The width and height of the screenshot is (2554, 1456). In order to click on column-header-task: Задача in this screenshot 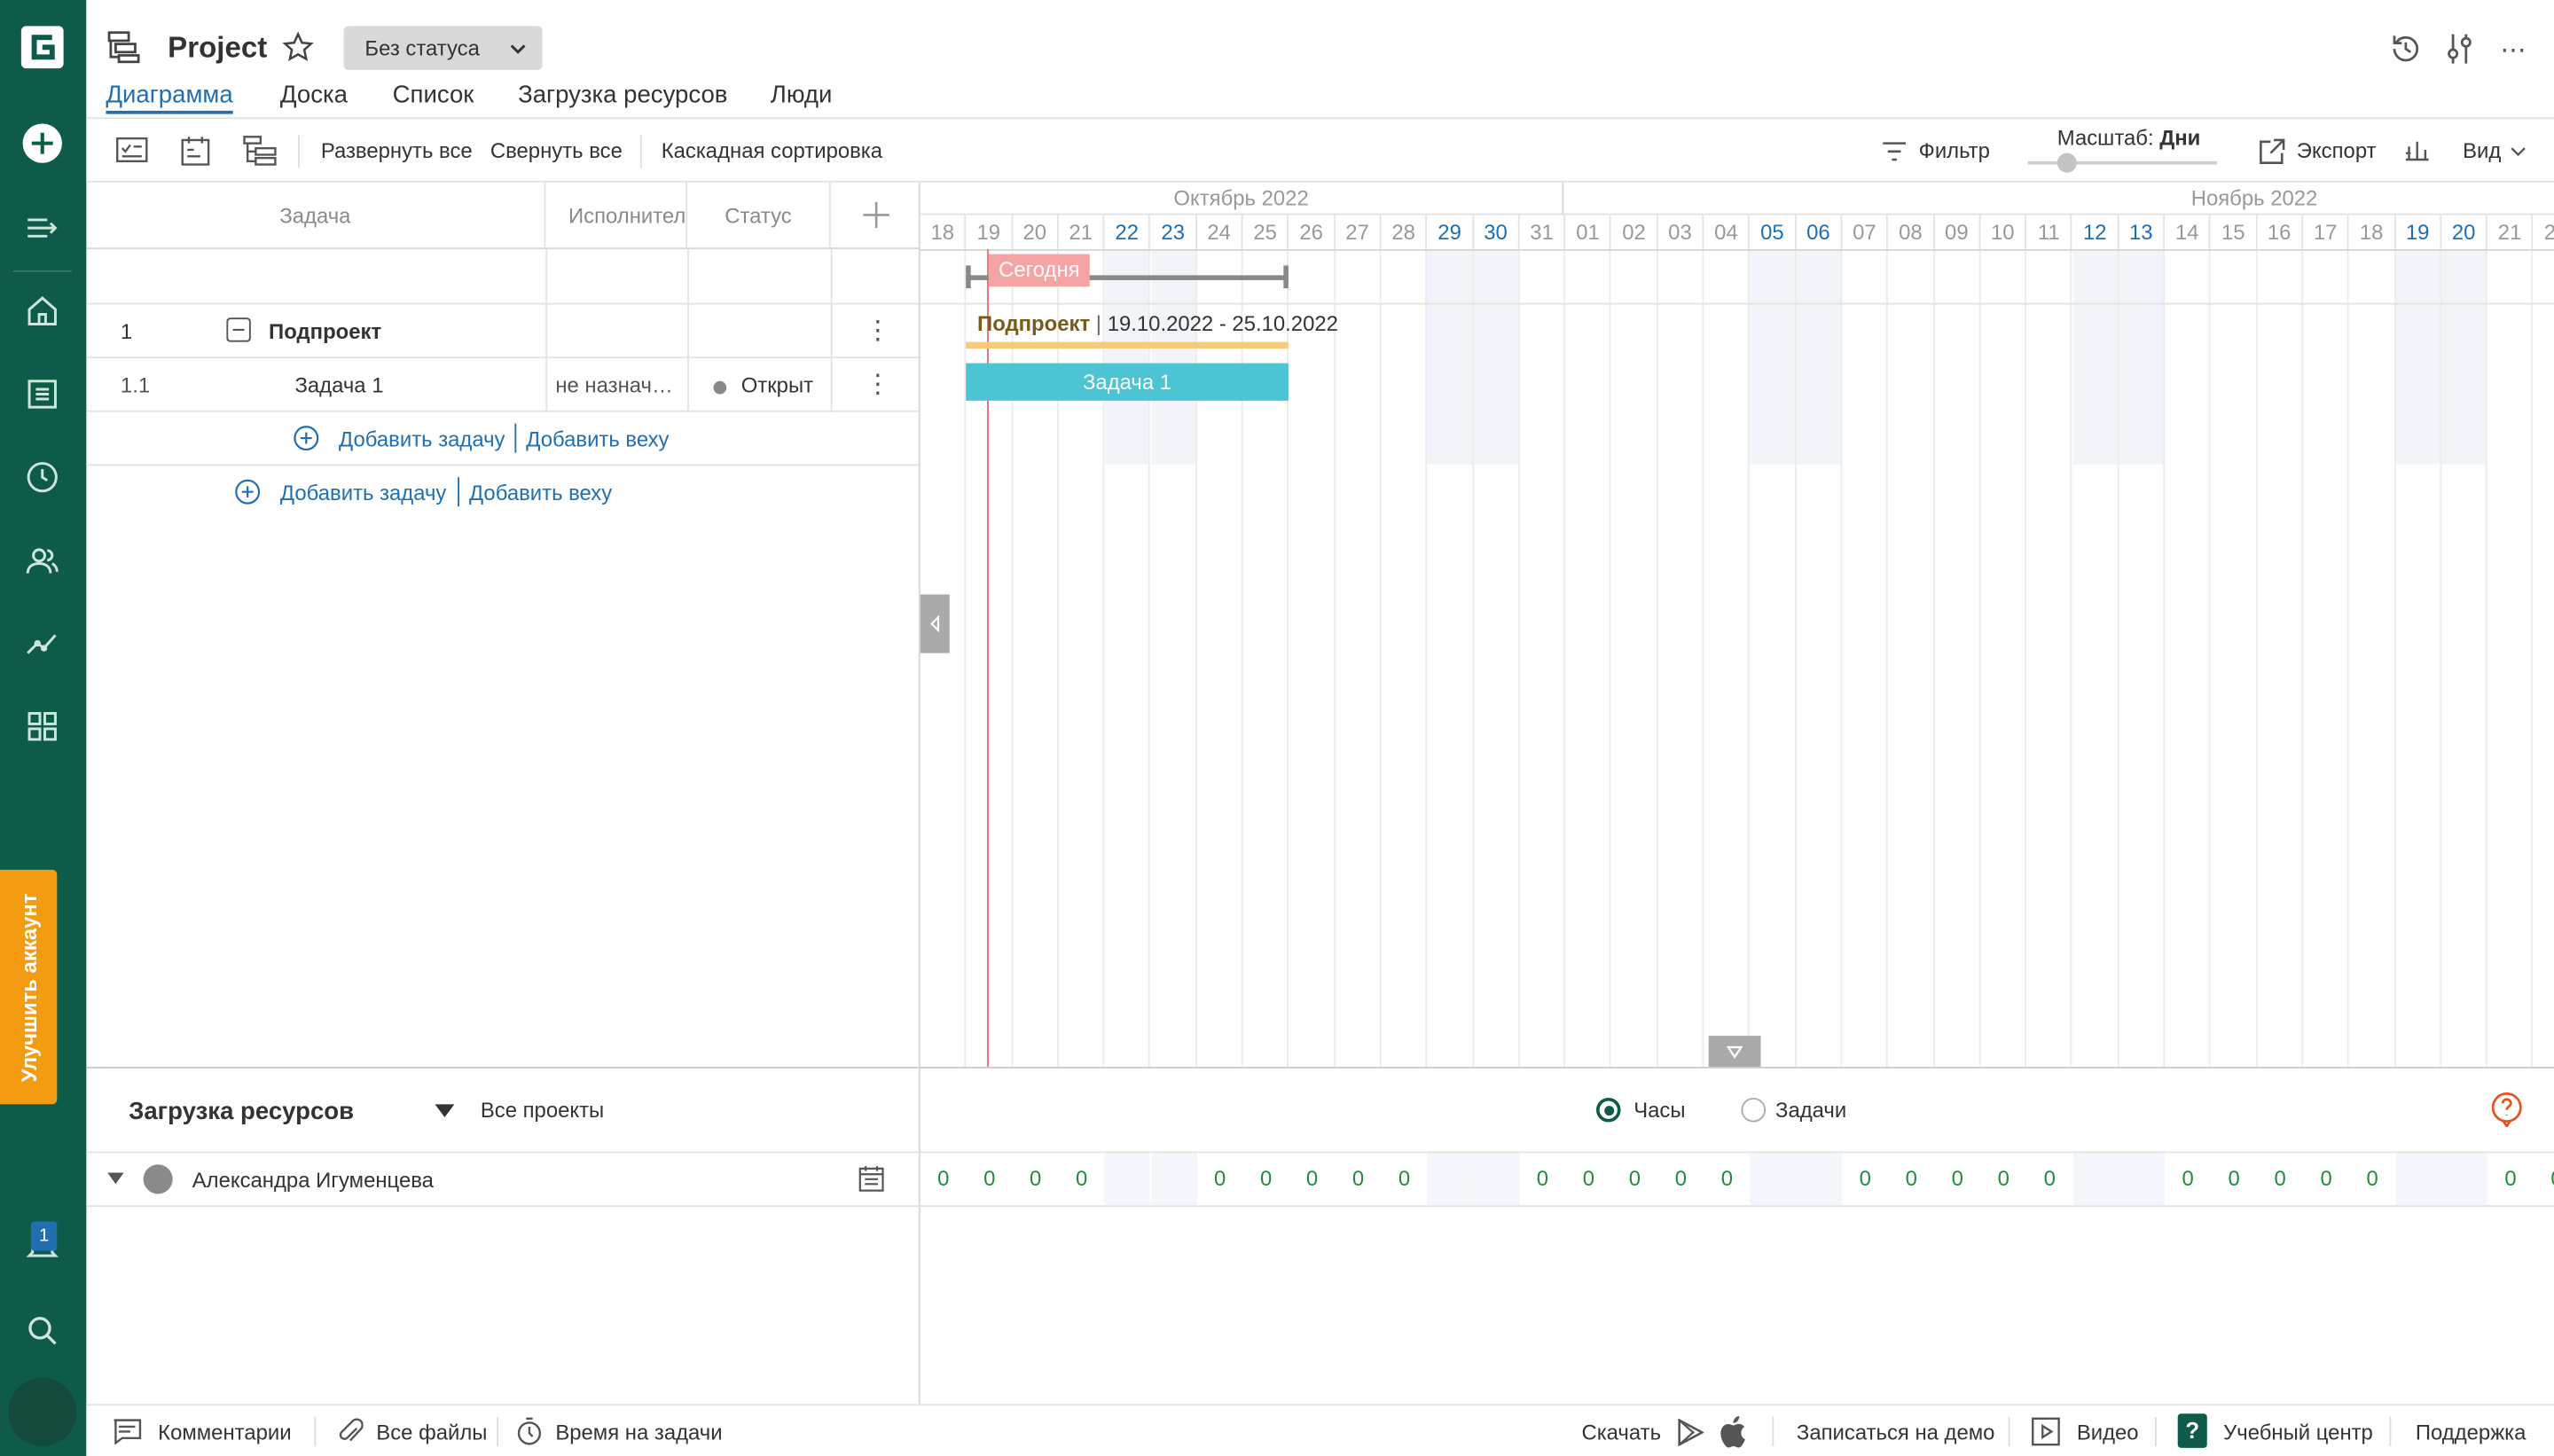, I will do `click(316, 216)`.